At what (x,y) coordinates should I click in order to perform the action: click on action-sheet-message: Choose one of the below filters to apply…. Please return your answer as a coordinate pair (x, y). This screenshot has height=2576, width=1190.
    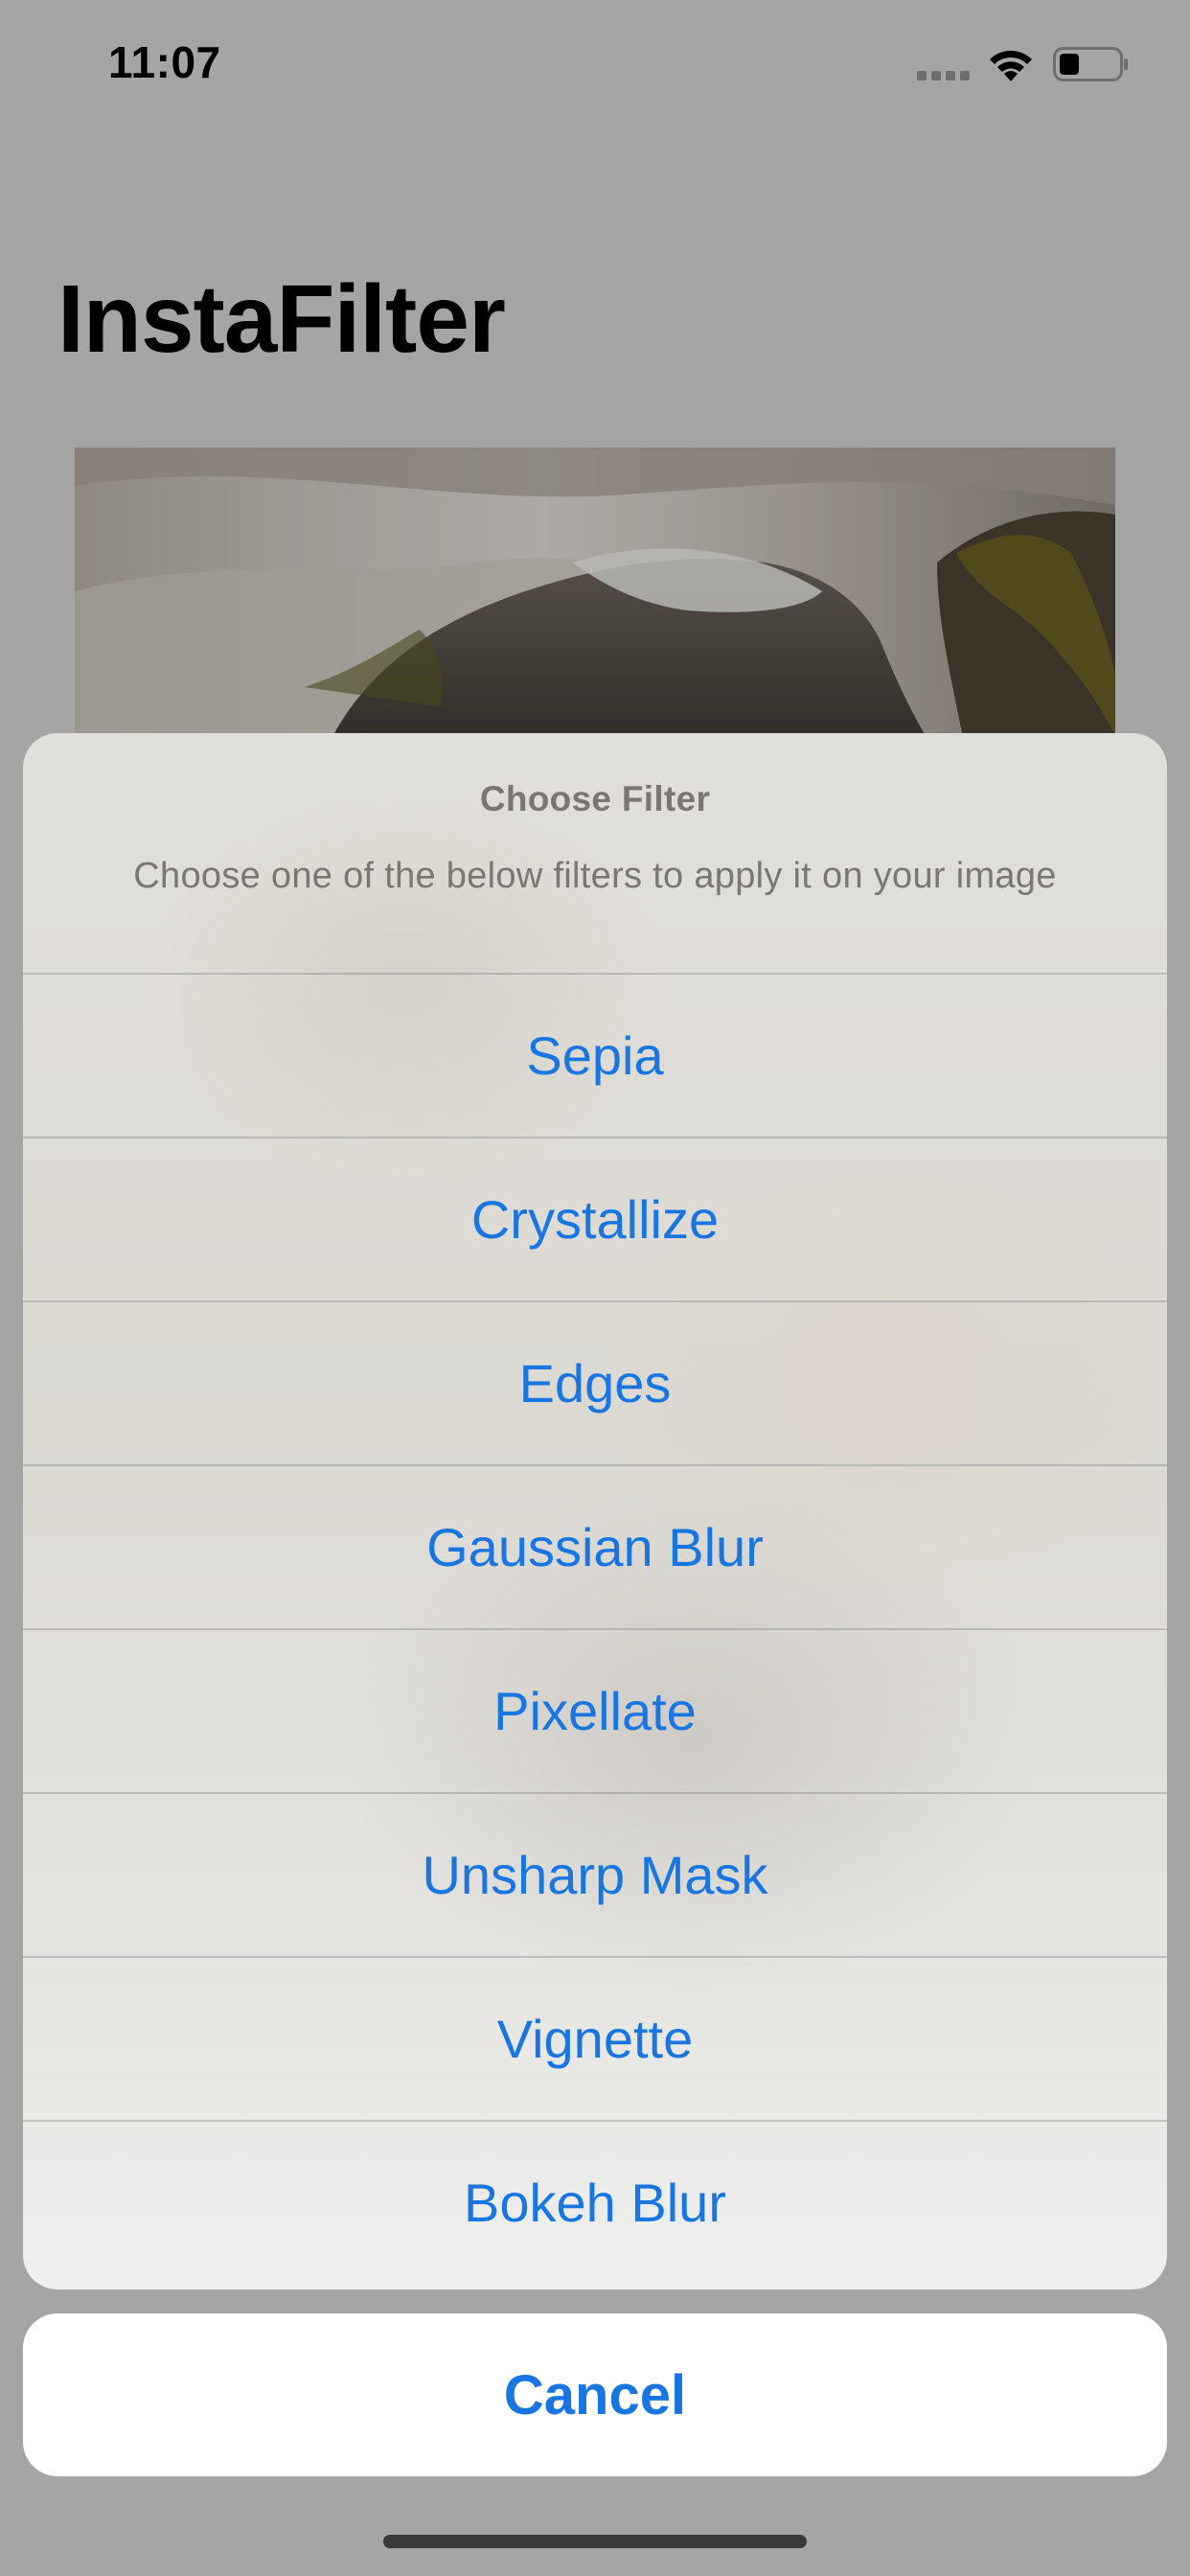
    Looking at the image, I should click on (595, 876).